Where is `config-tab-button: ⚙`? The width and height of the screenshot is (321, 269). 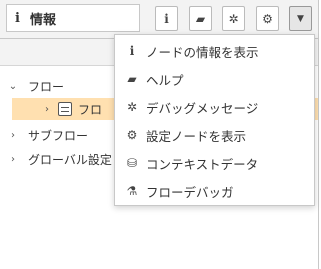
config-tab-button: ⚙ is located at coordinates (267, 18).